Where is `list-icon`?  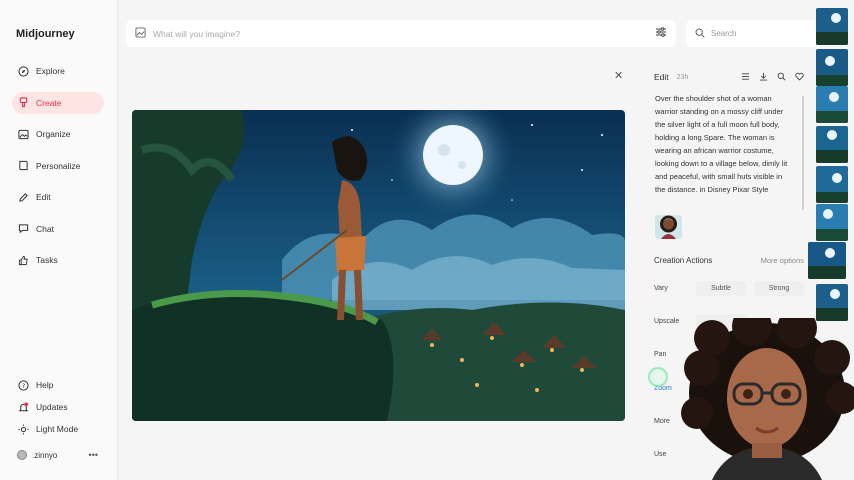 list-icon is located at coordinates (745, 77).